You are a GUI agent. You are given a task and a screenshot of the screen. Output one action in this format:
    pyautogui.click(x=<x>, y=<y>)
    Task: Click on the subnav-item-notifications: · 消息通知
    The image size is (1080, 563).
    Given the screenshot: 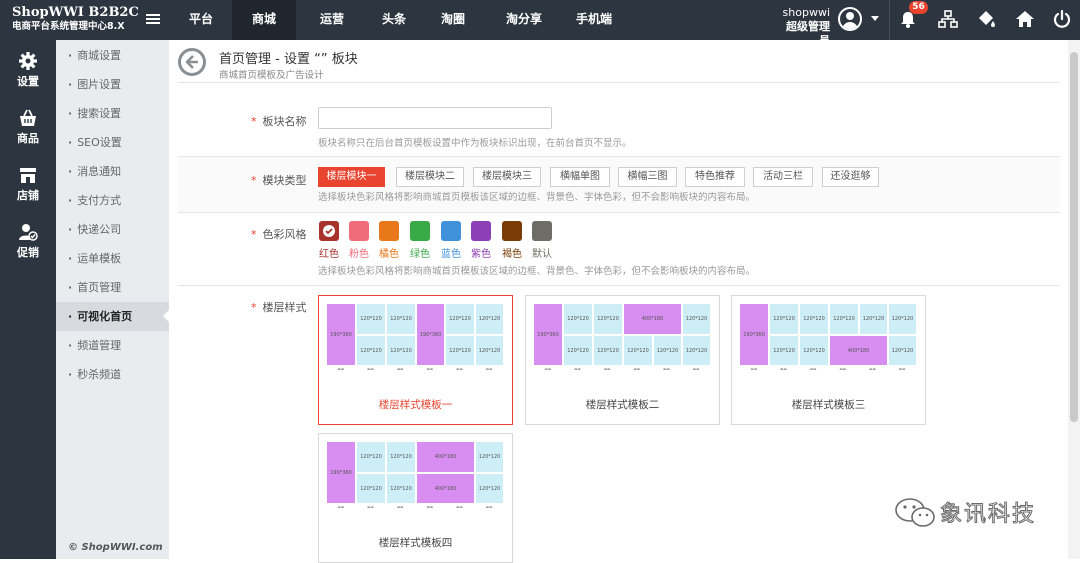 What is the action you would take?
    pyautogui.click(x=112, y=171)
    